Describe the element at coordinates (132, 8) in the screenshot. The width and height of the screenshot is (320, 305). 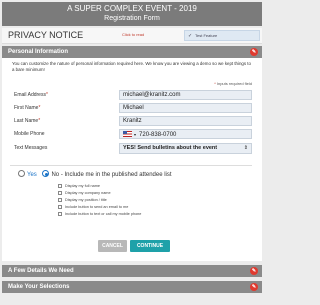
I see `event-title: A SUPER COMPLEX EVENT - 2019` at that location.